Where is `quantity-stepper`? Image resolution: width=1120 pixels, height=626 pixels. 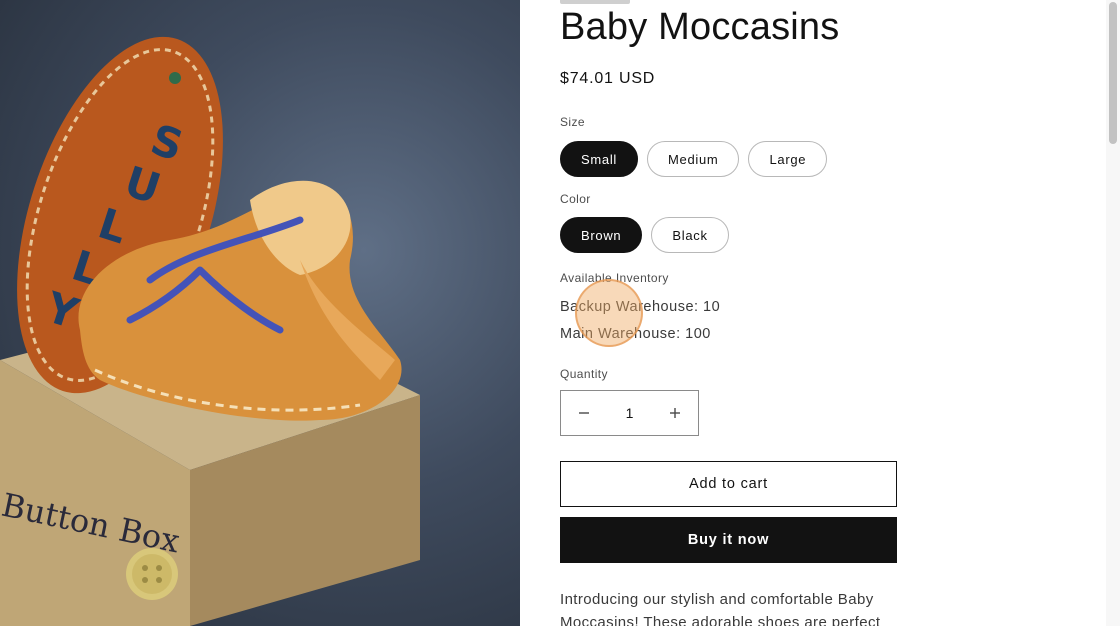 quantity-stepper is located at coordinates (629, 413).